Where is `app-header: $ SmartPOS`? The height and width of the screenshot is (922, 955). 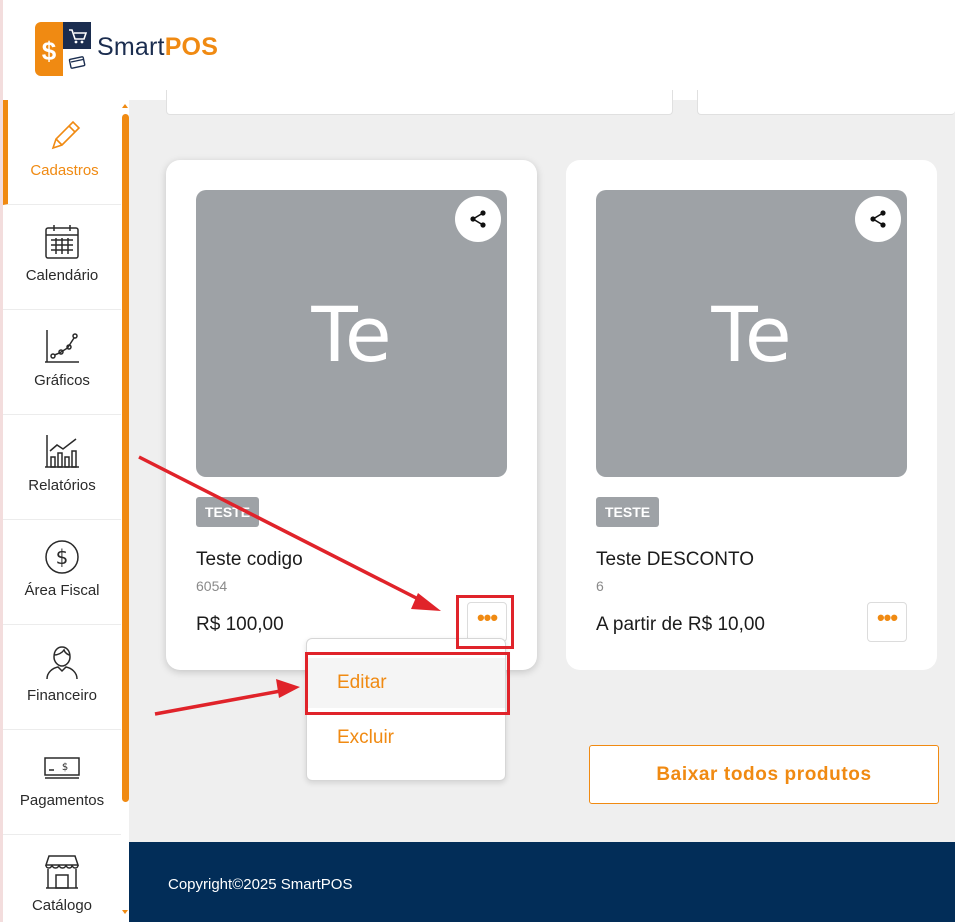 app-header: $ SmartPOS is located at coordinates (477, 50).